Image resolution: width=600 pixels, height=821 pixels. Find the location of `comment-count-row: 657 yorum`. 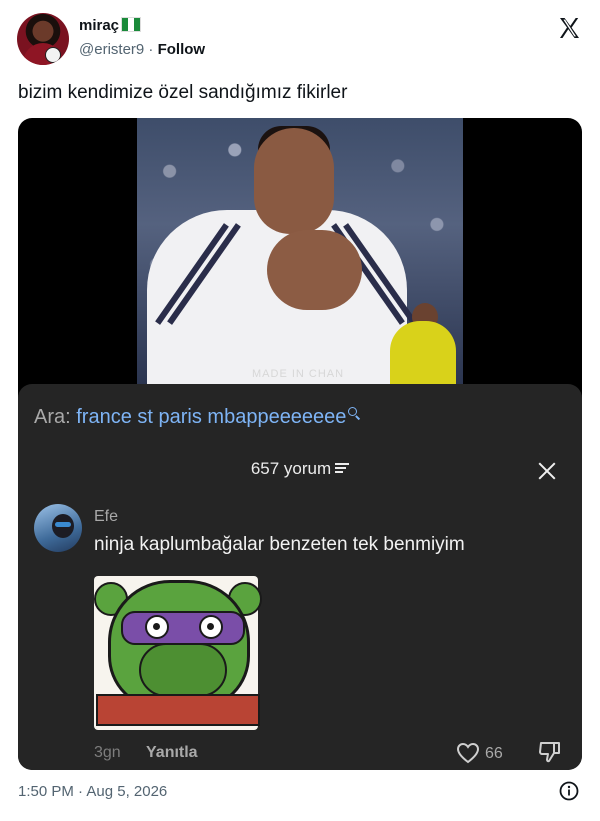

comment-count-row: 657 yorum is located at coordinates (300, 469).